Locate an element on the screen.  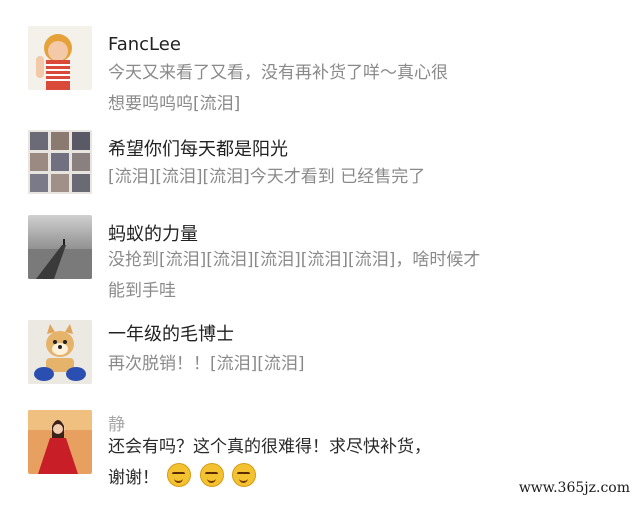
comment-line-text: 谢谢！ is located at coordinates (133, 478).